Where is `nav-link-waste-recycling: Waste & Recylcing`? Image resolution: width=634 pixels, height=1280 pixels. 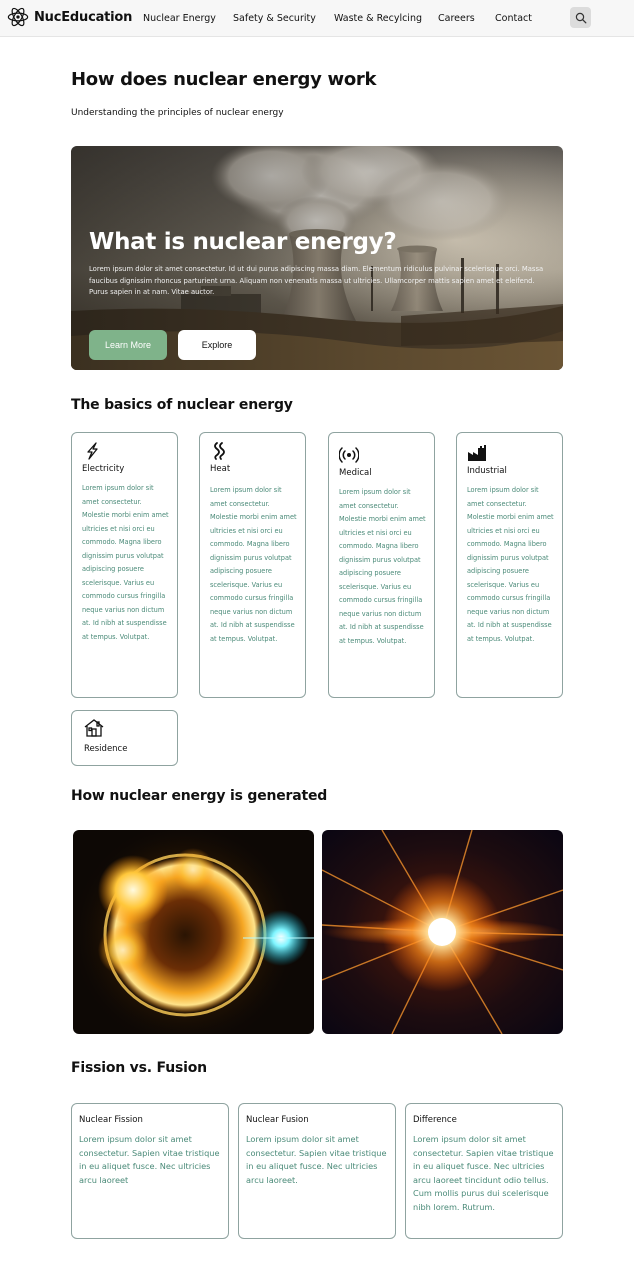
nav-link-waste-recycling: Waste & Recylcing is located at coordinates (378, 18).